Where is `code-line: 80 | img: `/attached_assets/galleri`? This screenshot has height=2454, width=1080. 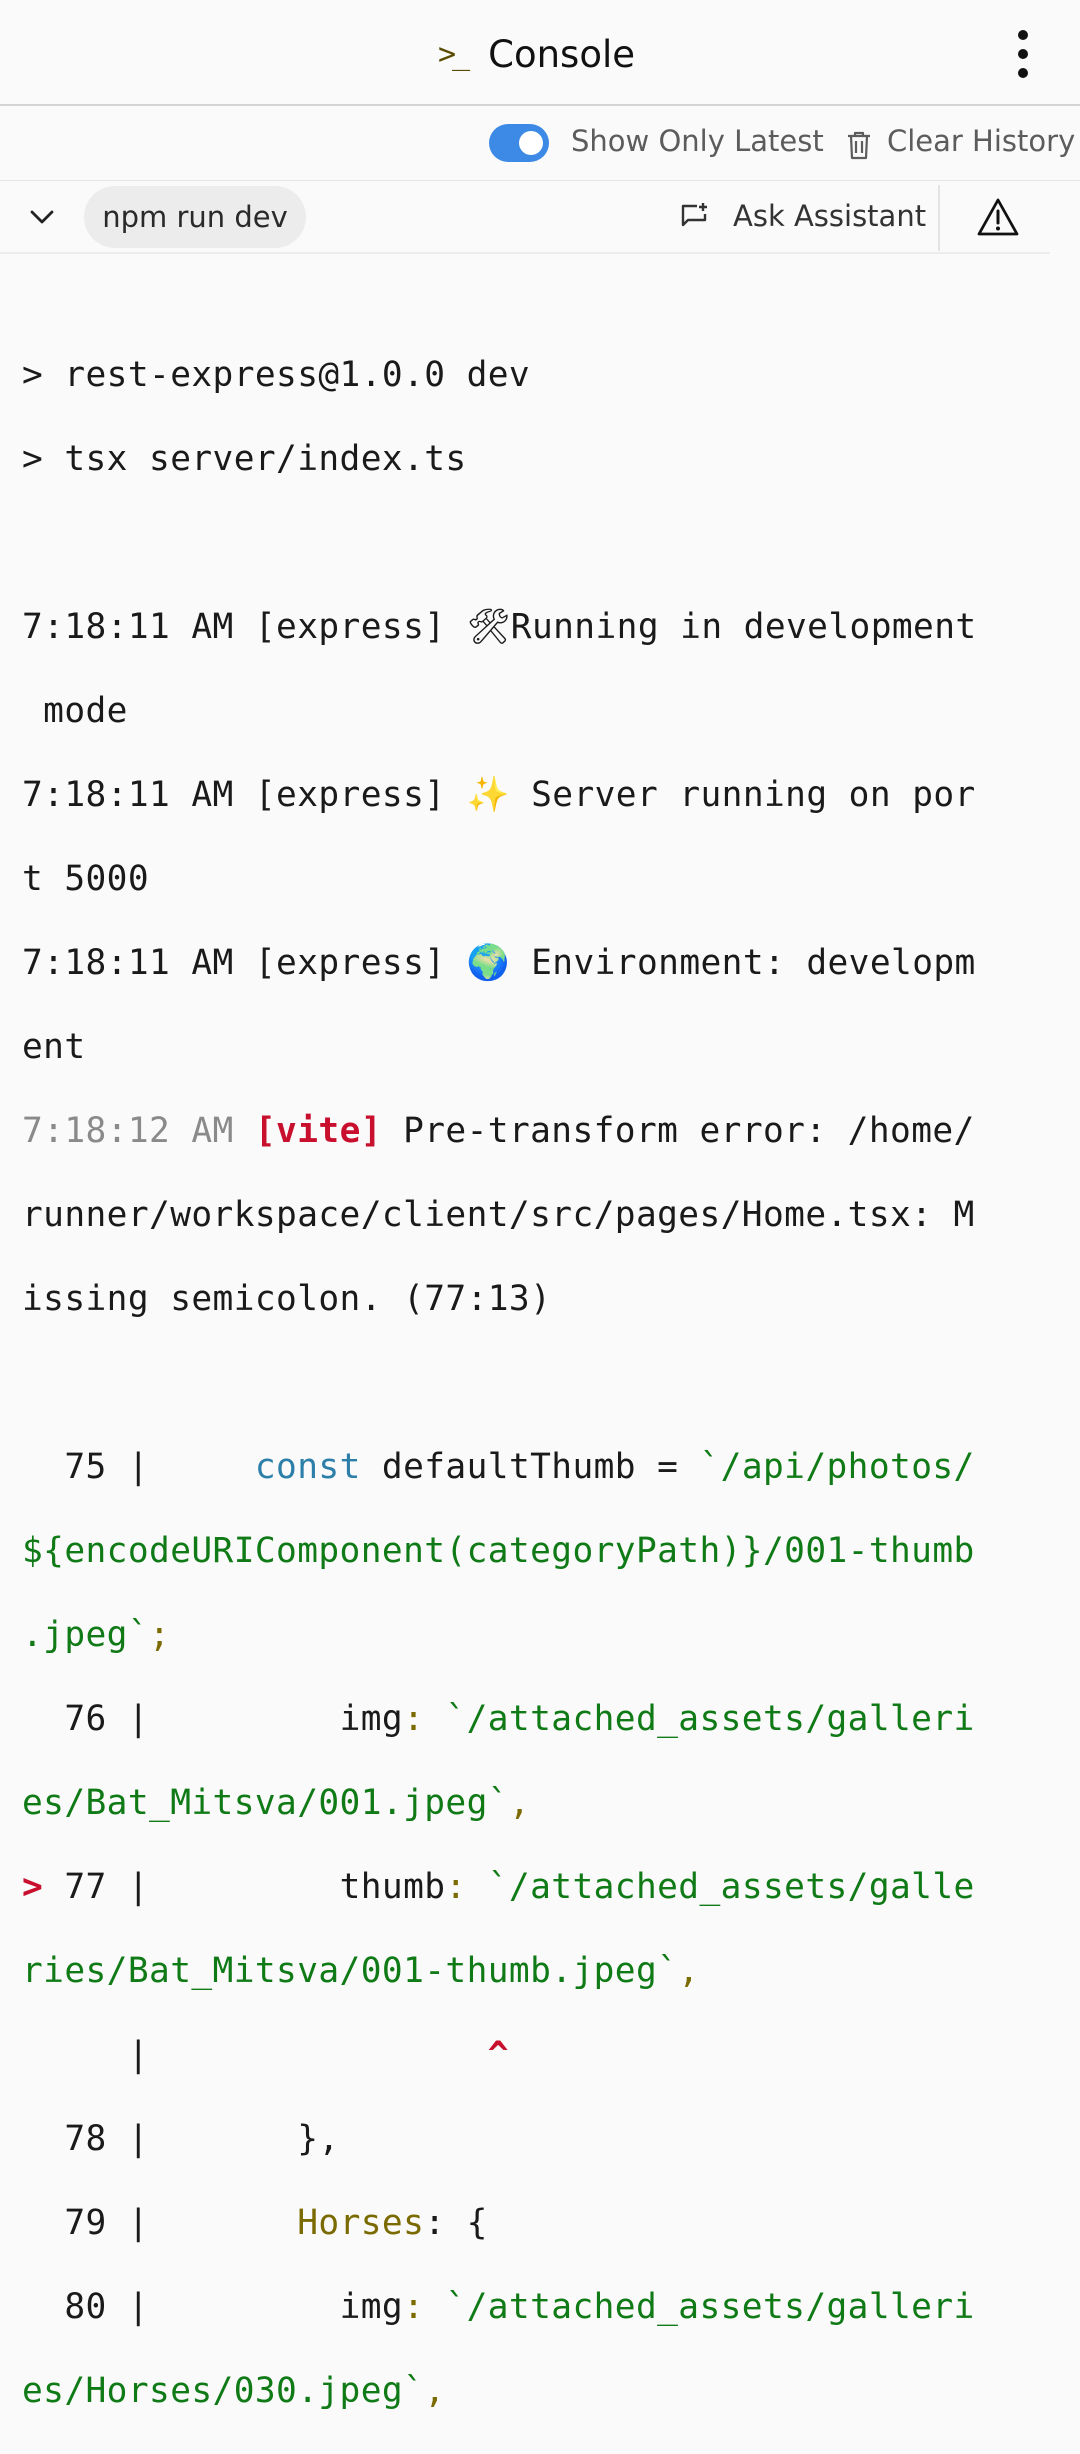 code-line: 80 | img: `/attached_assets/galleri is located at coordinates (522, 2307).